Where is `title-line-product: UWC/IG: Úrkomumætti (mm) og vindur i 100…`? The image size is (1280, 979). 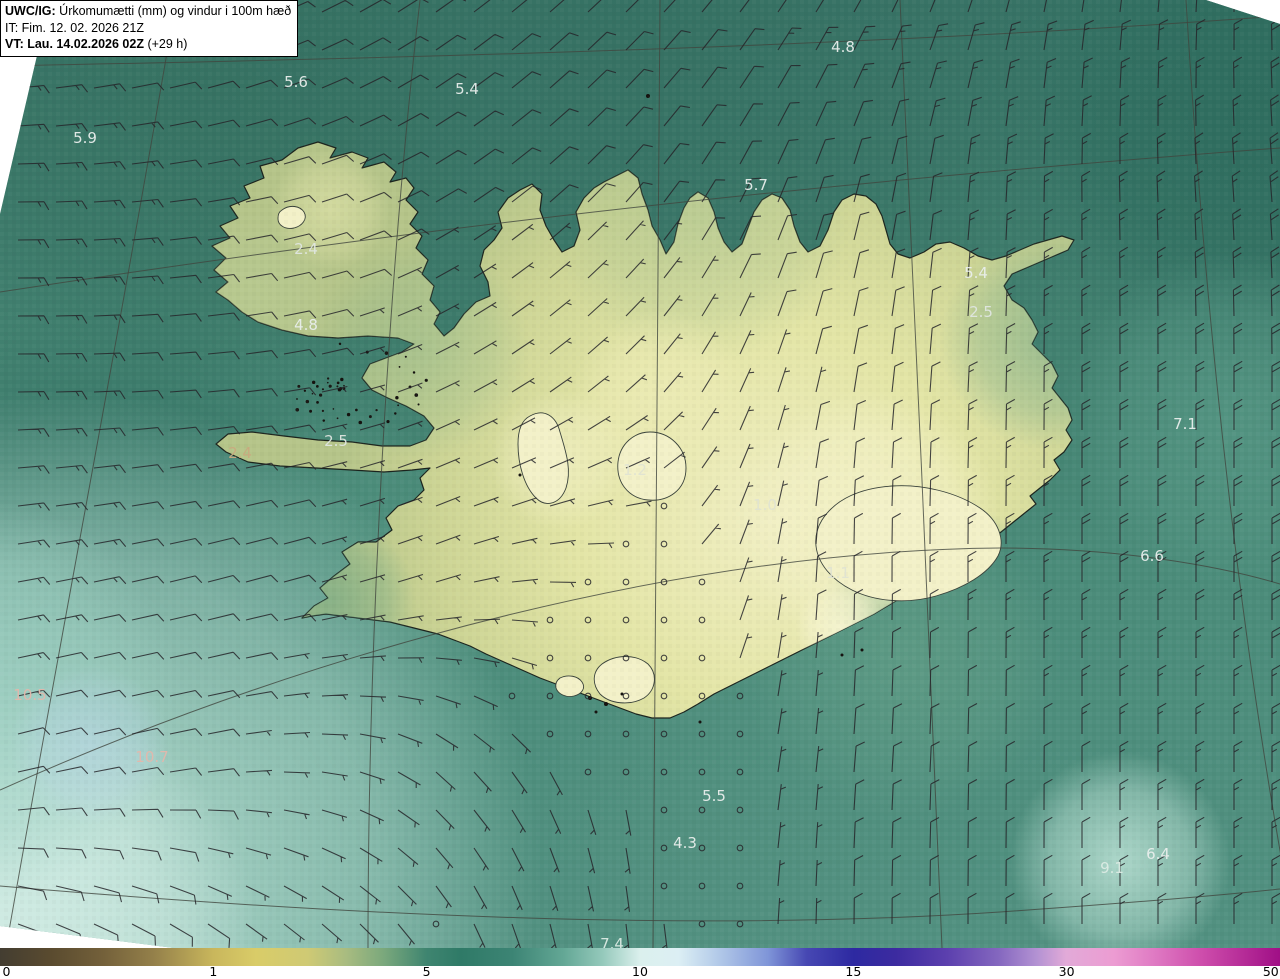 title-line-product: UWC/IG: Úrkomumætti (mm) og vindur i 100… is located at coordinates (148, 11).